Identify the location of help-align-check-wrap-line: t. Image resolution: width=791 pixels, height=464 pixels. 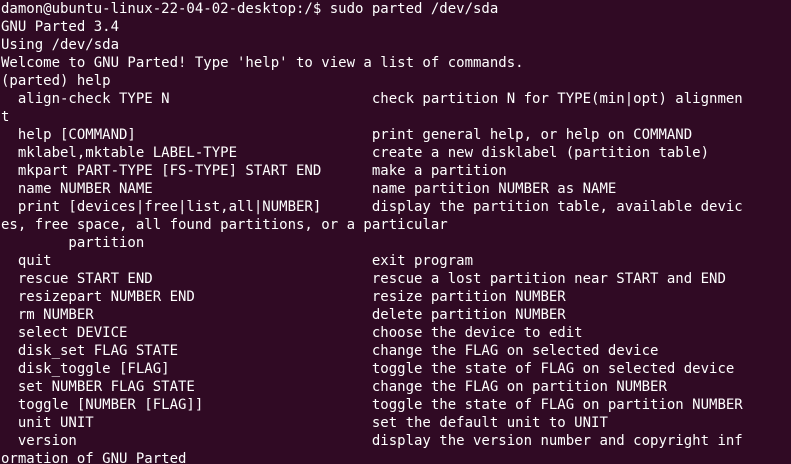
(5, 117).